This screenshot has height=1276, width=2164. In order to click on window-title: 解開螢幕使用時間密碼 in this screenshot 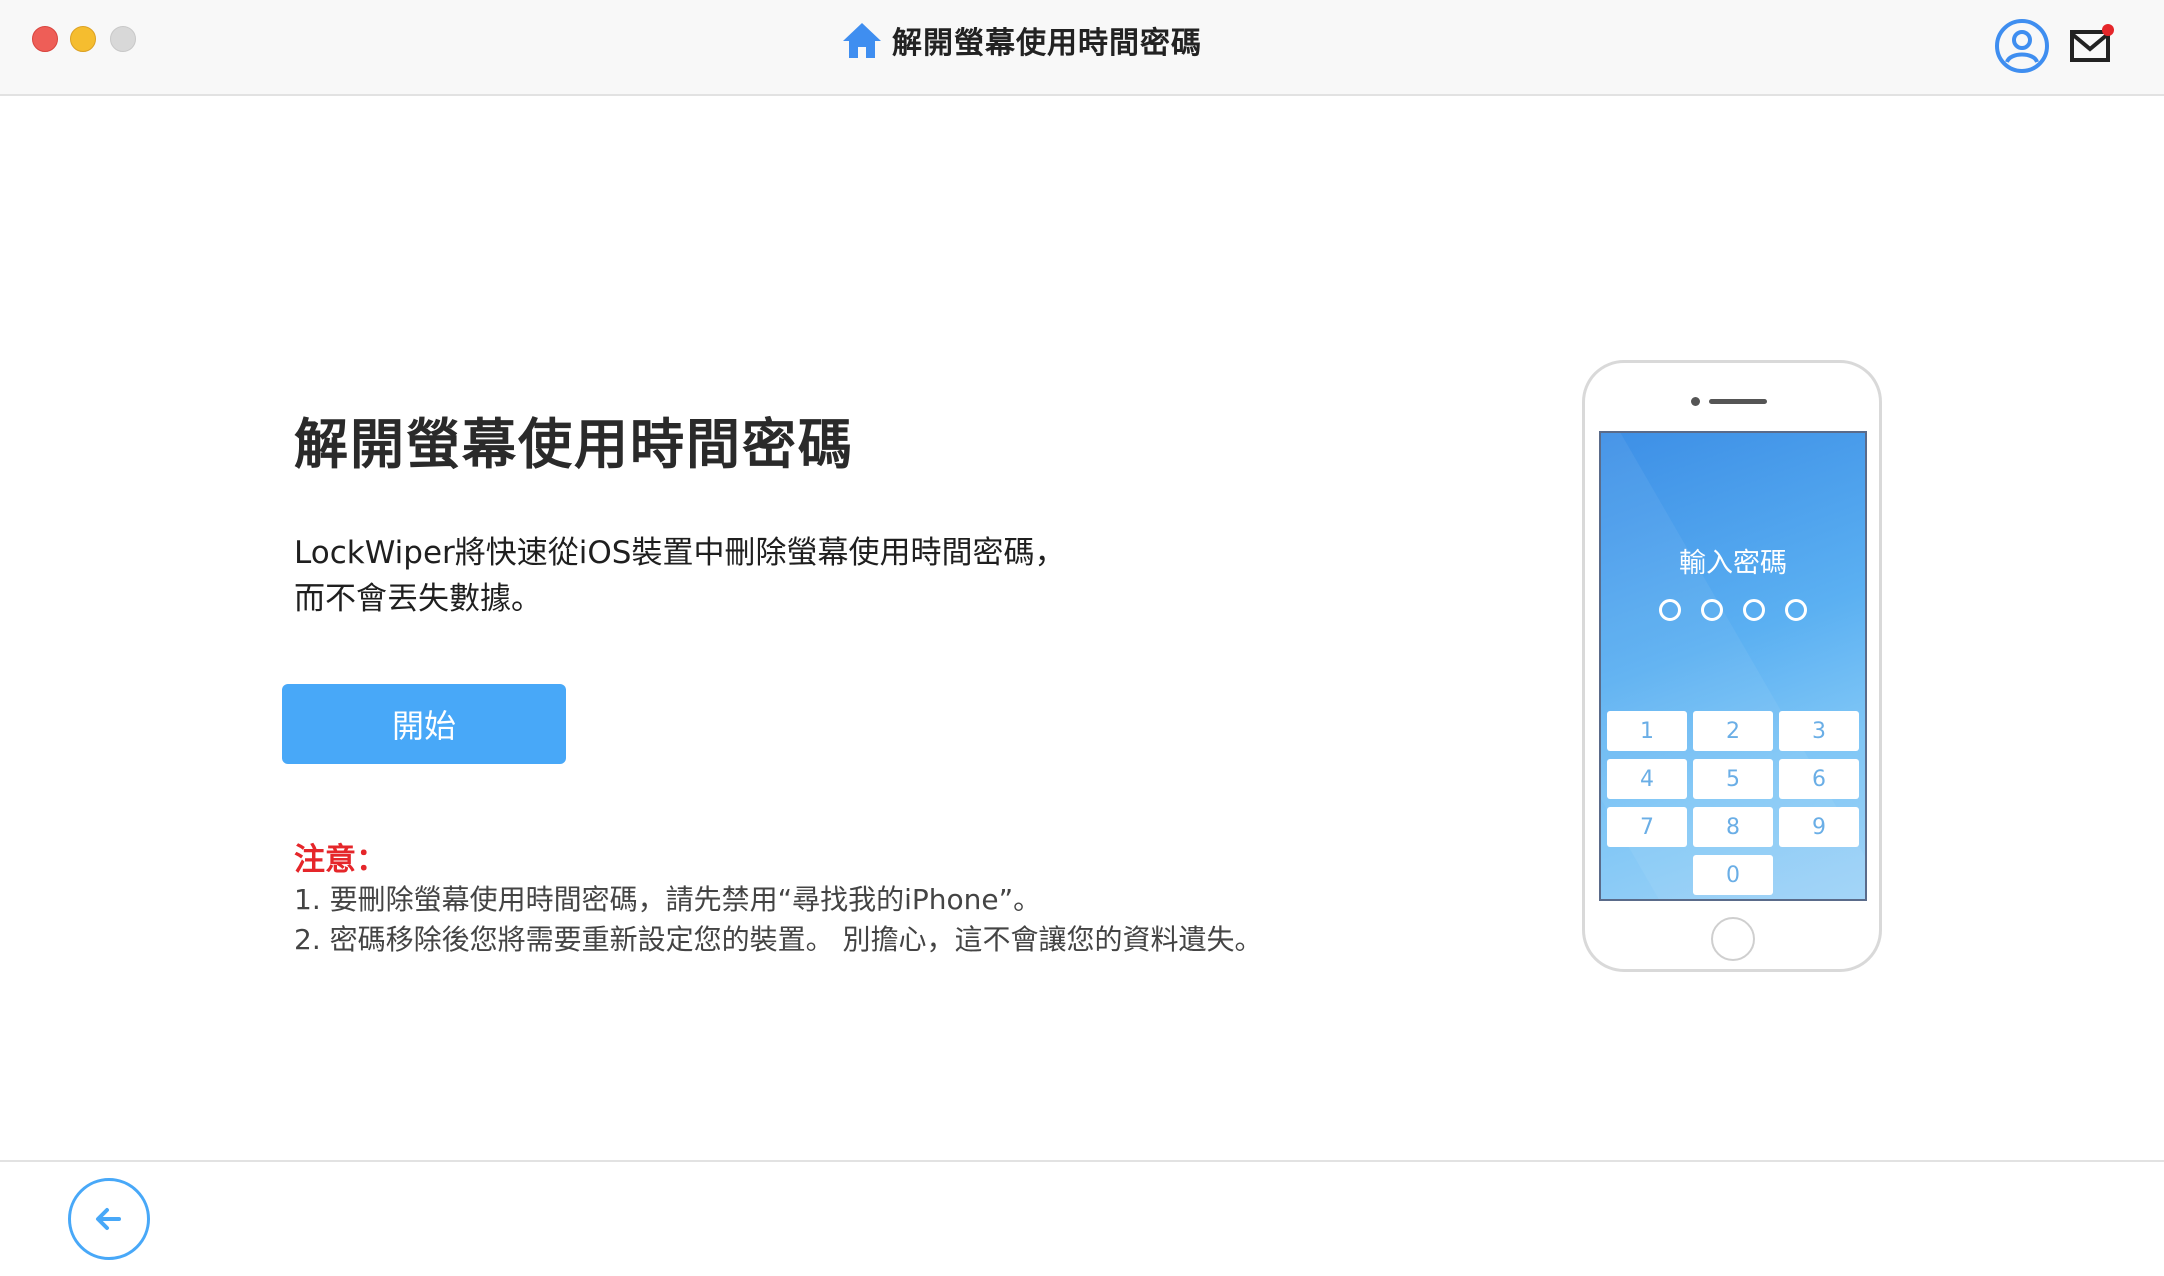, I will do `click(1047, 43)`.